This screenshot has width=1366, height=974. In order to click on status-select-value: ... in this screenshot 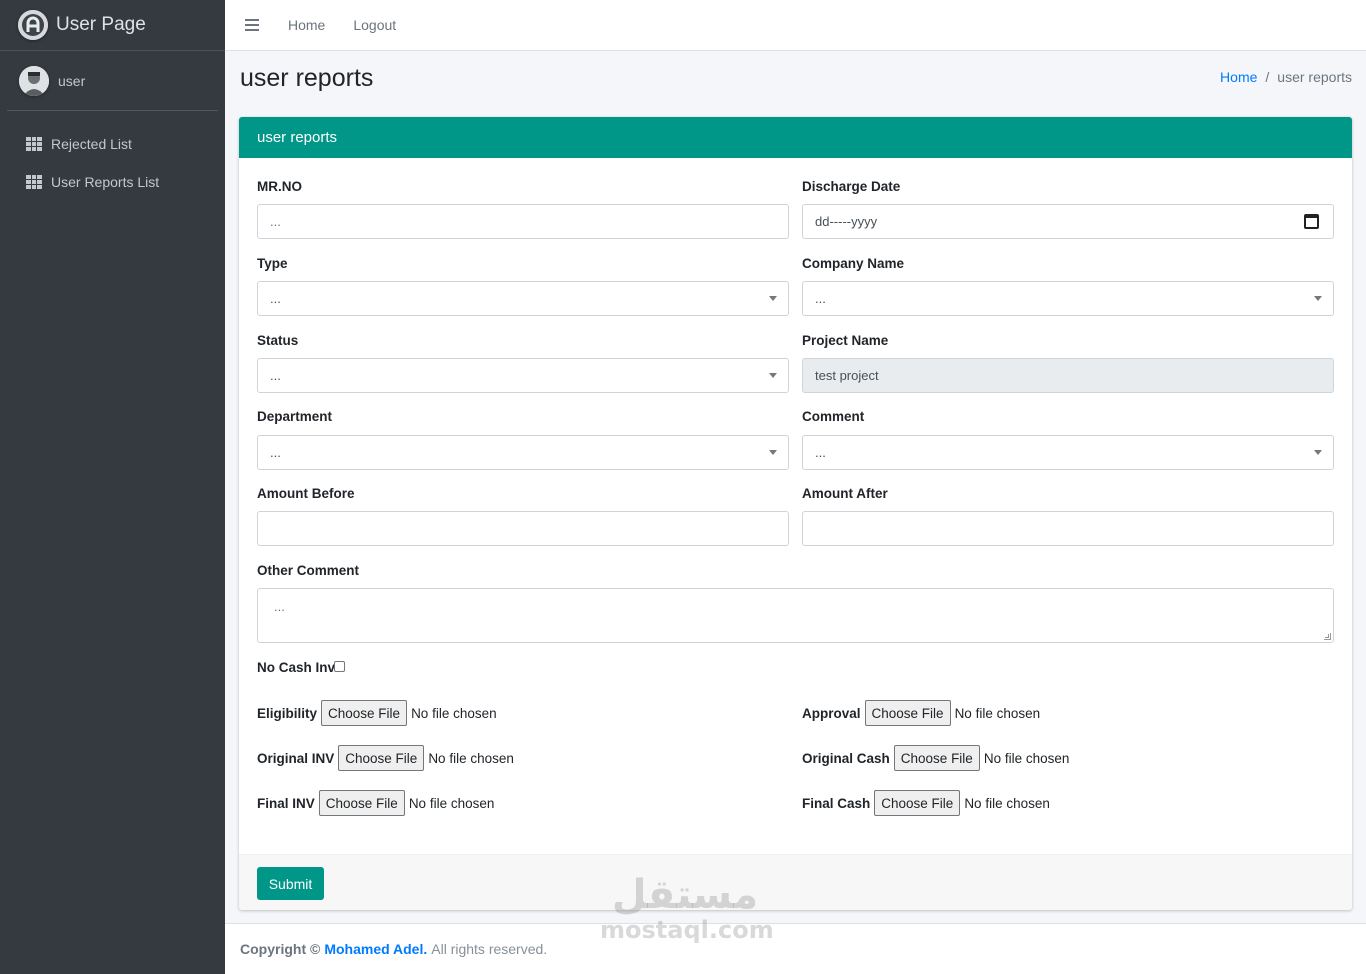, I will do `click(275, 375)`.